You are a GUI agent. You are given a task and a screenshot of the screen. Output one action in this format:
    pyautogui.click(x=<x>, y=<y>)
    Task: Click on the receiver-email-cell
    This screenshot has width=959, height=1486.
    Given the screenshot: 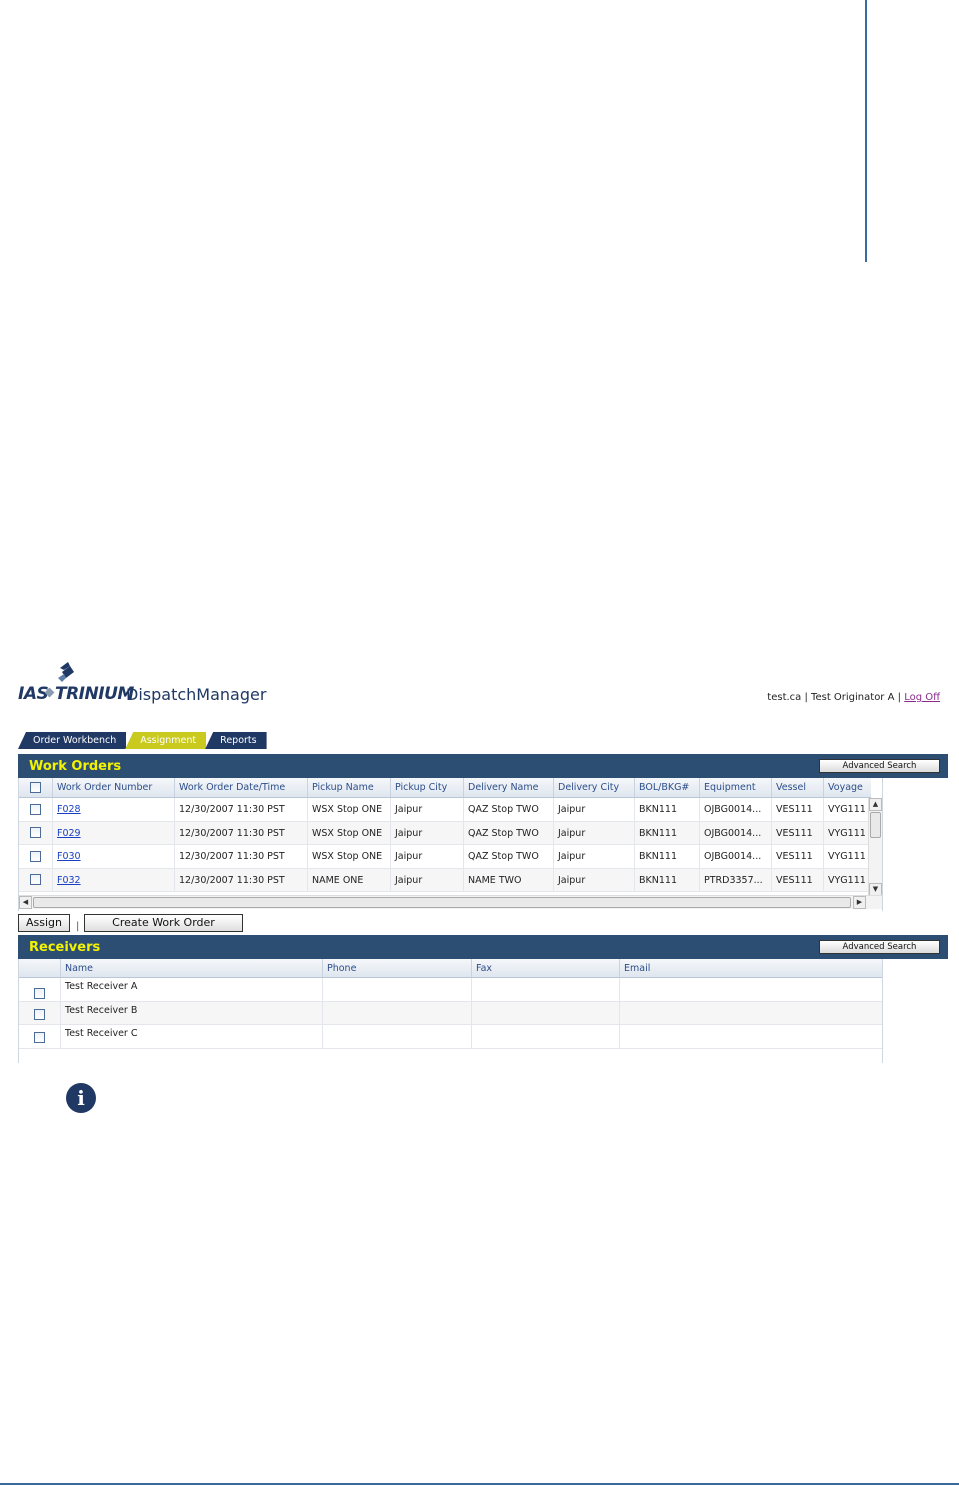 What is the action you would take?
    pyautogui.click(x=751, y=989)
    